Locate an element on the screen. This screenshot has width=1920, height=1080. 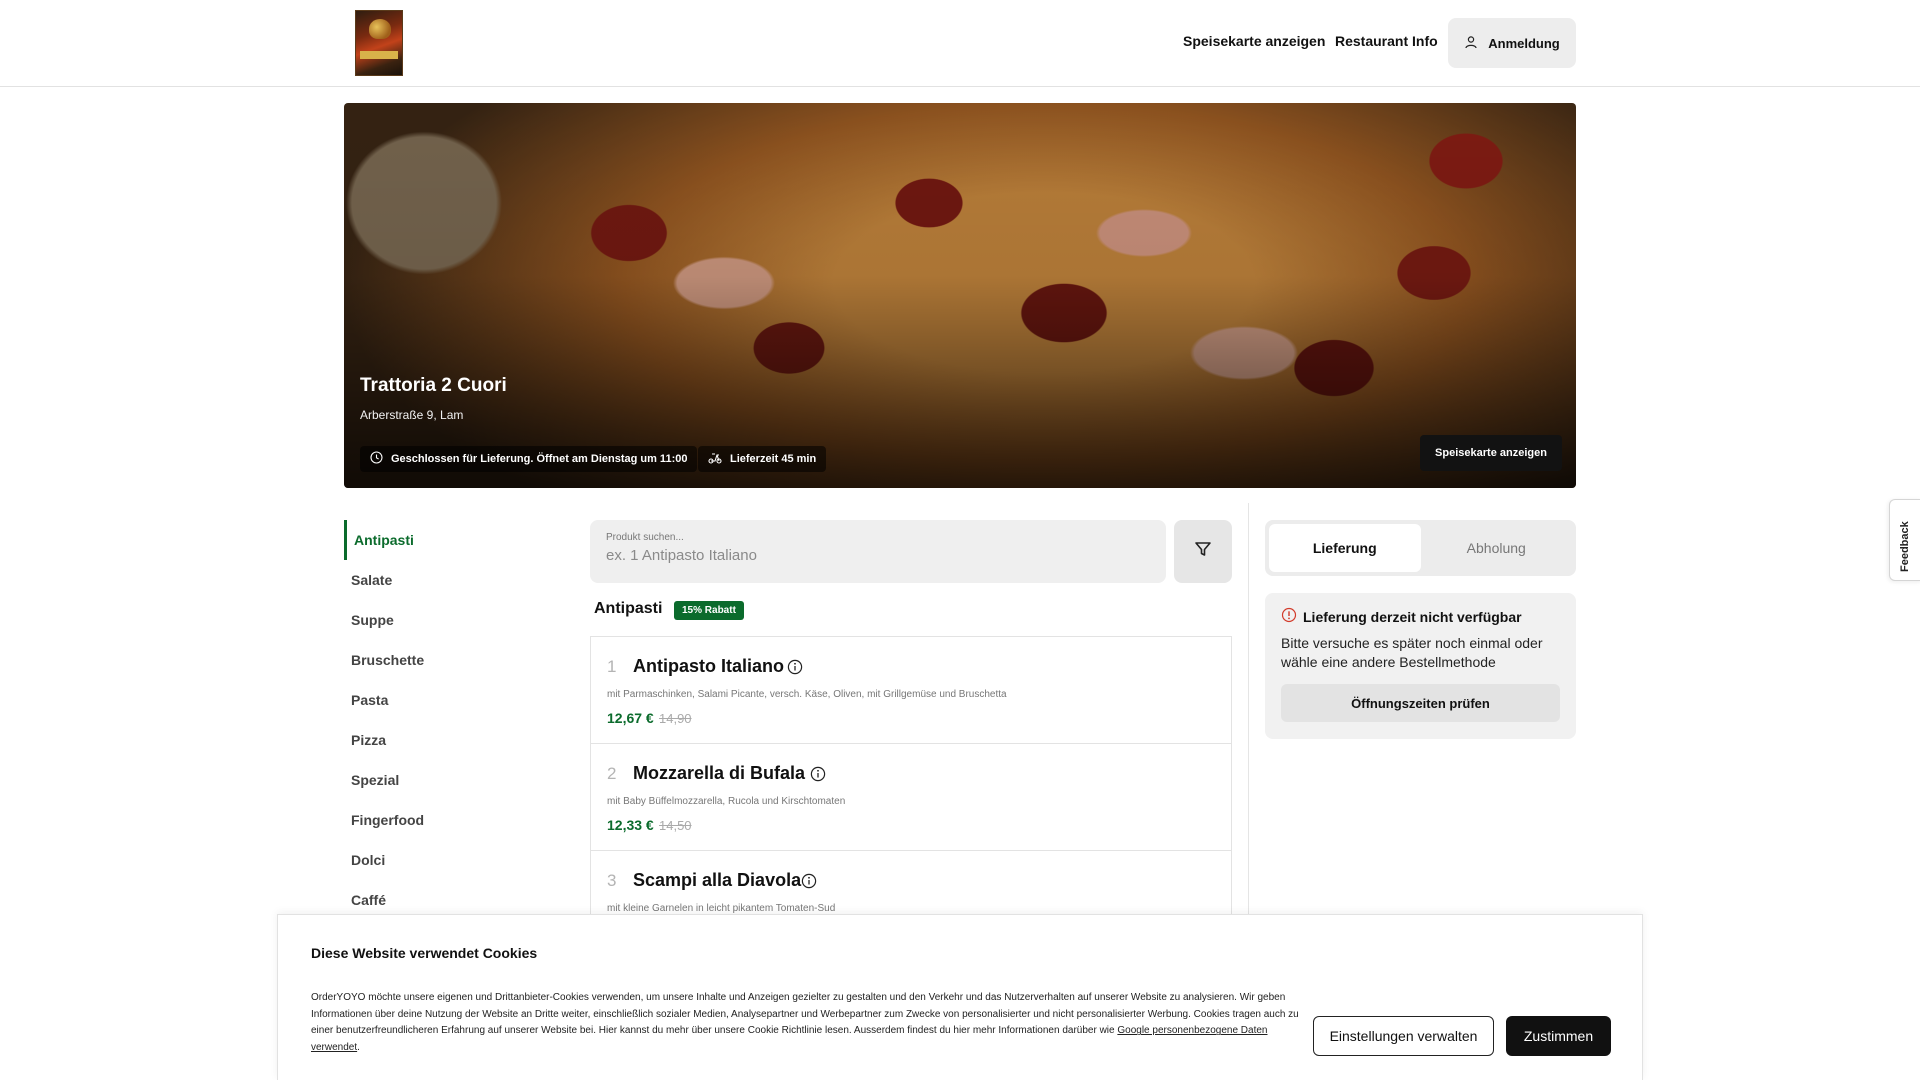
info-circle-icon is located at coordinates (1289, 616).